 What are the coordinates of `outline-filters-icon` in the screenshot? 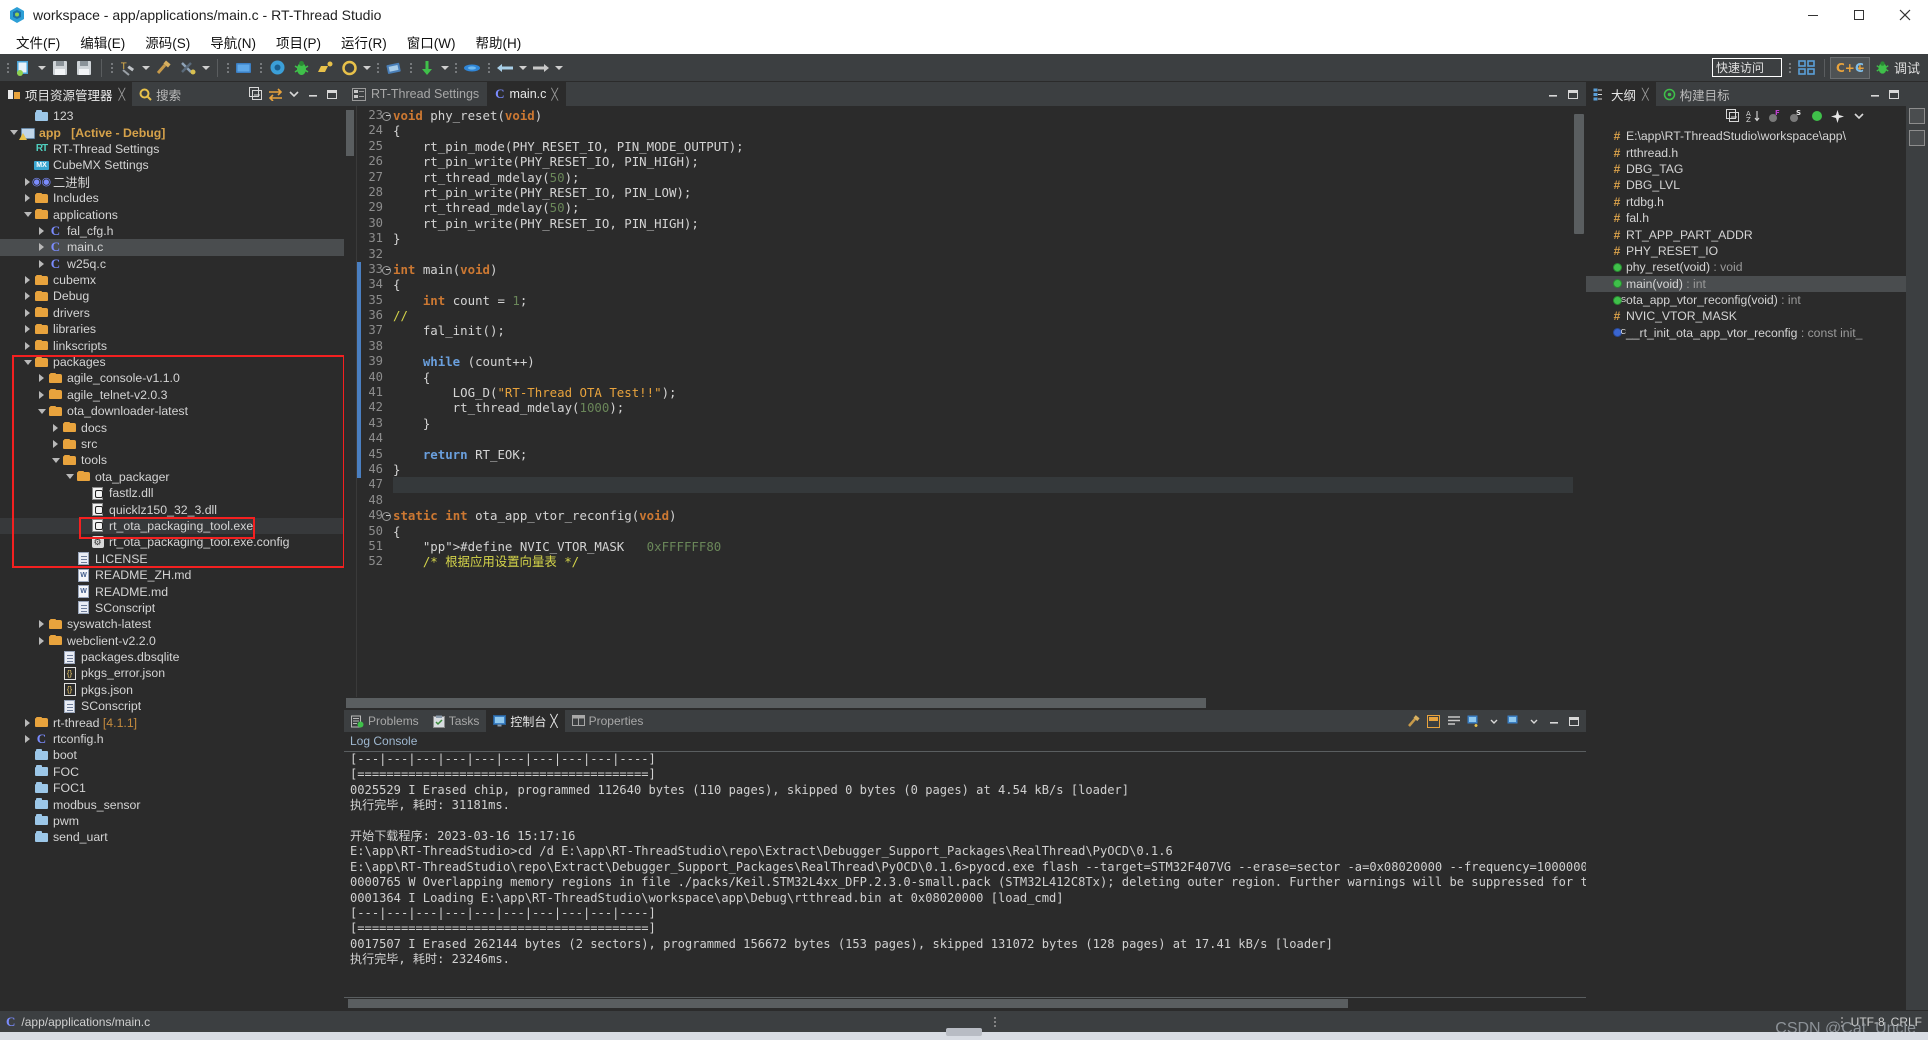 It's located at (1837, 116).